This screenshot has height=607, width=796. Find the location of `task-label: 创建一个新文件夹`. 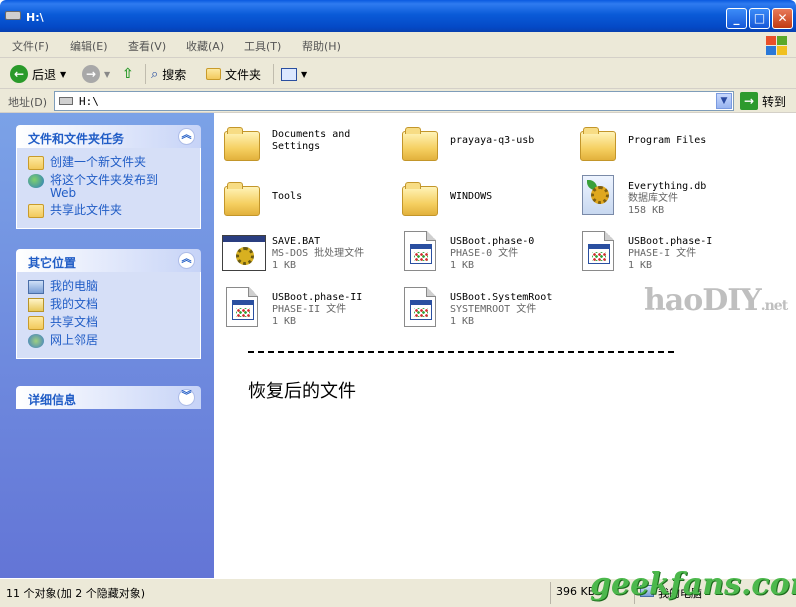

task-label: 创建一个新文件夹 is located at coordinates (98, 162).